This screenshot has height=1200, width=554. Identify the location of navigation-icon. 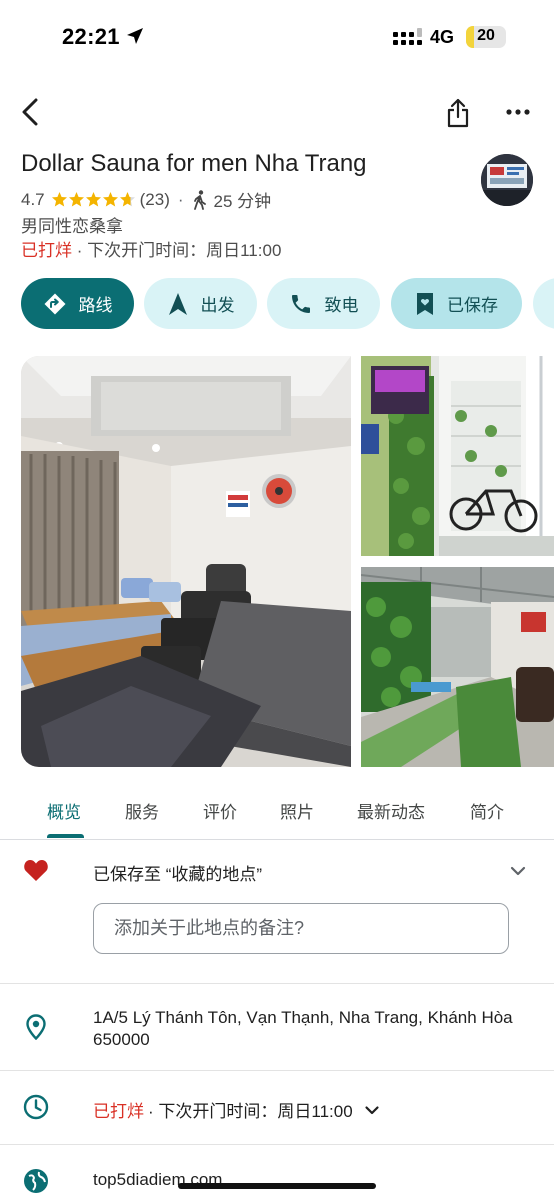
(177, 303).